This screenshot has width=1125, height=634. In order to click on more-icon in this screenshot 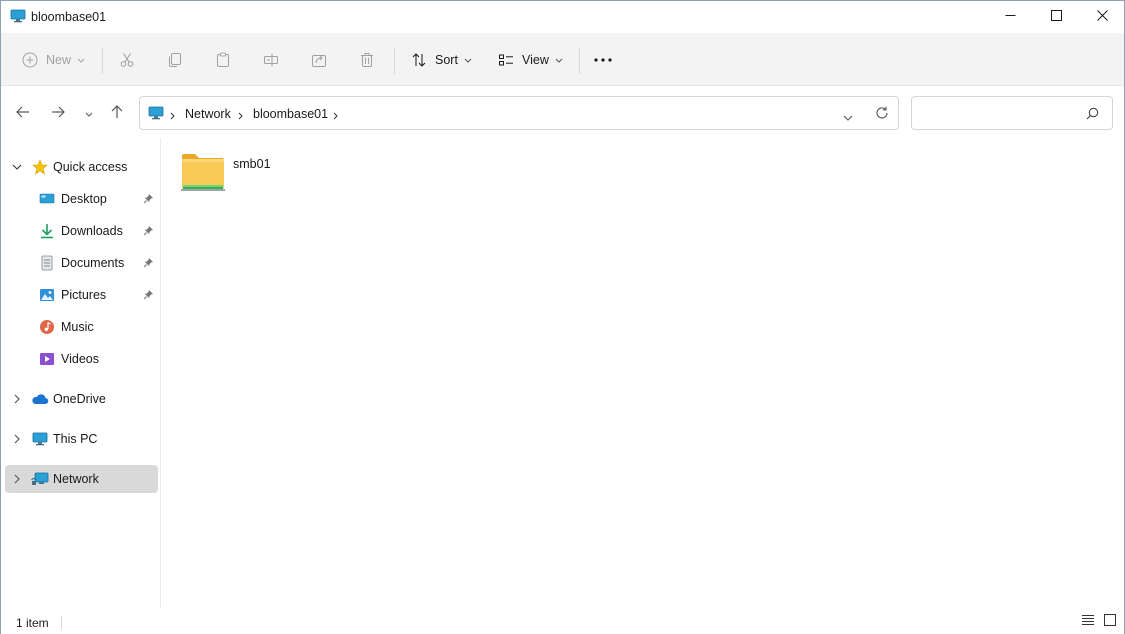, I will do `click(603, 60)`.